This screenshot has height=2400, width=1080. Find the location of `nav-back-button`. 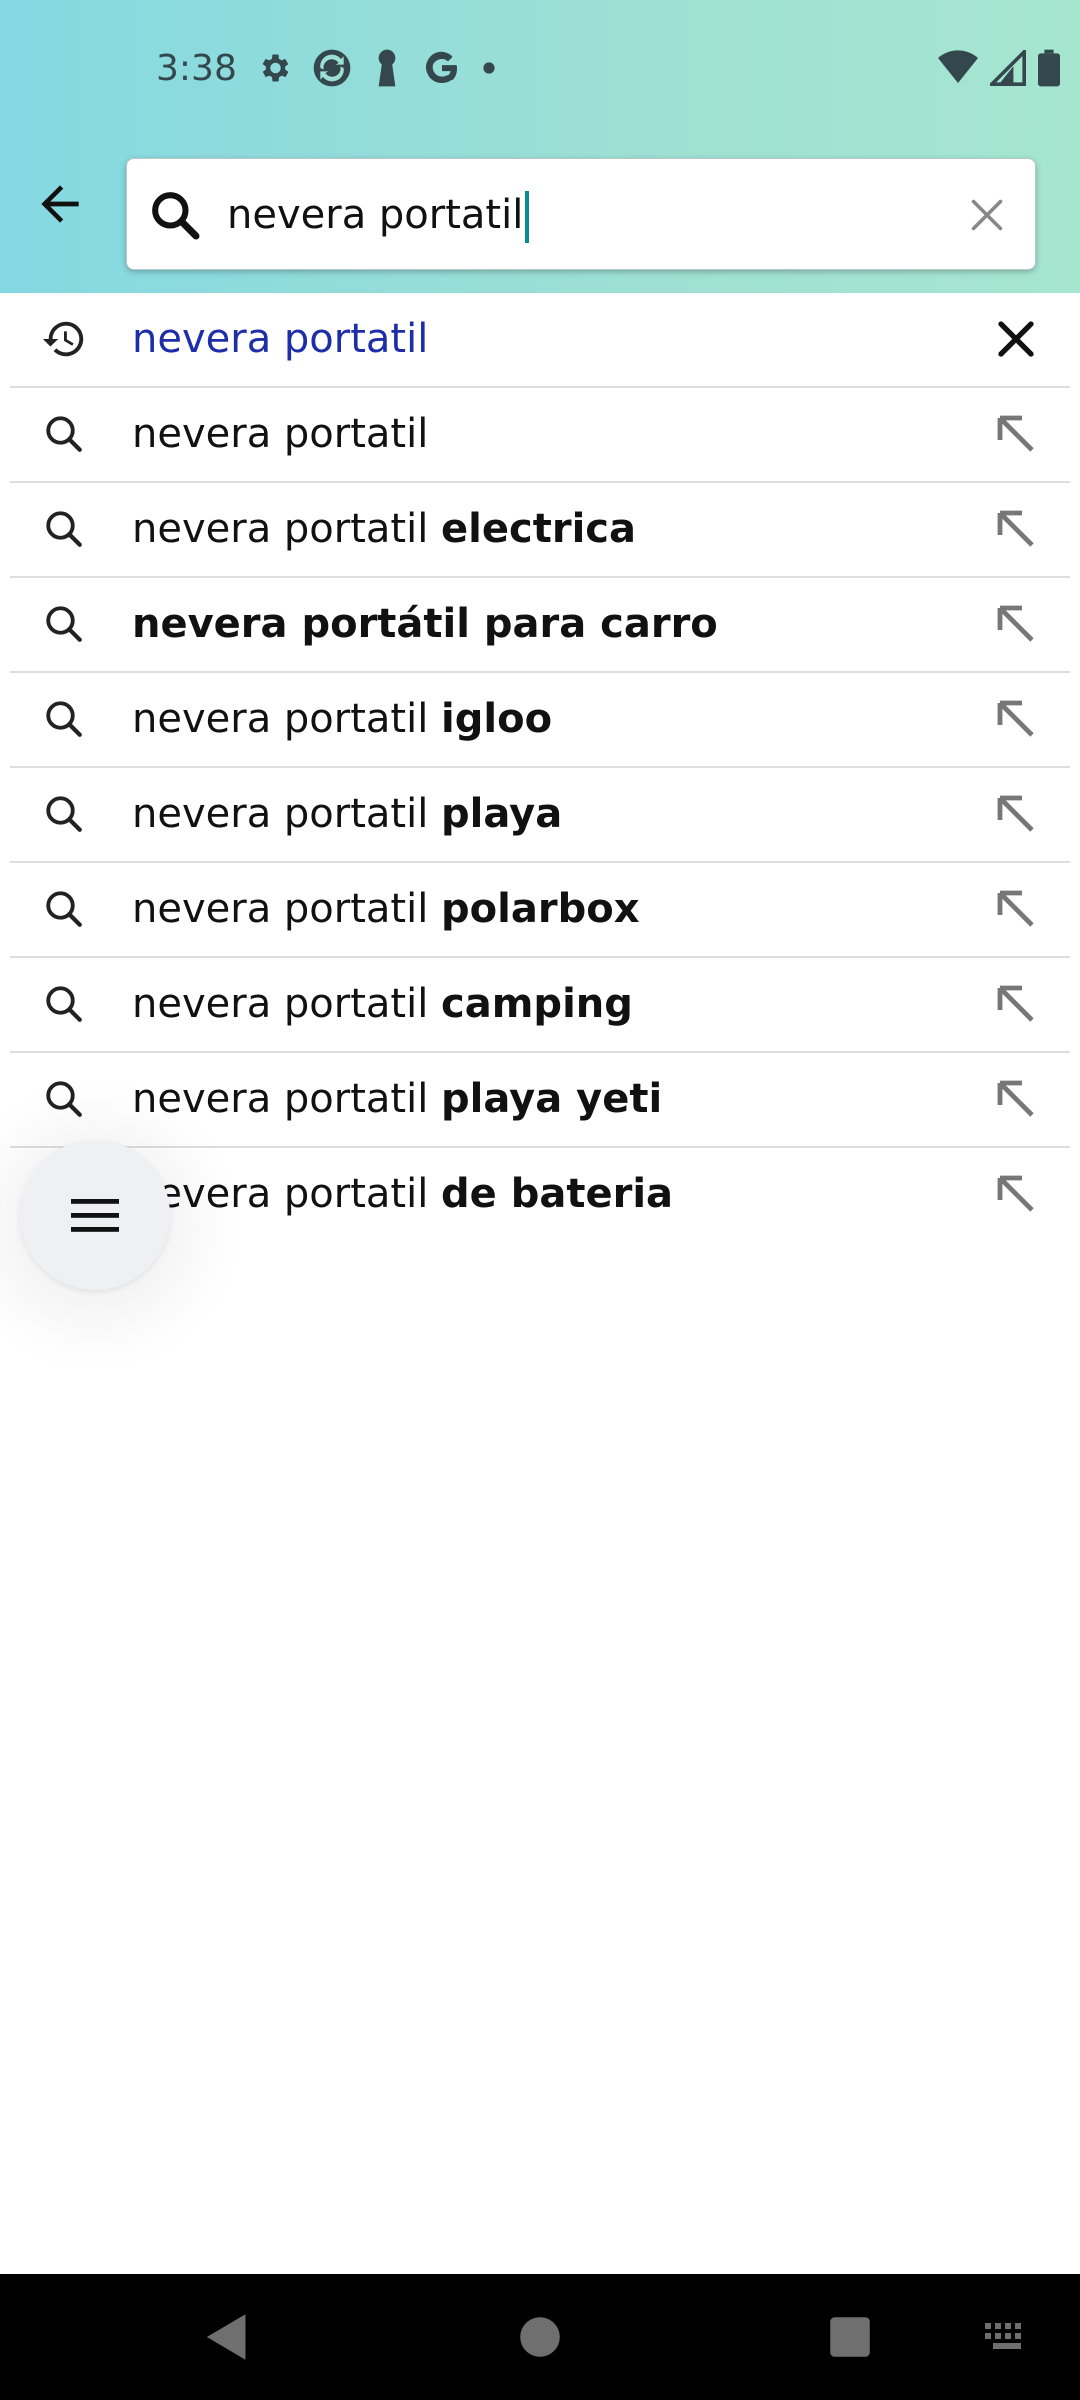

nav-back-button is located at coordinates (225, 2337).